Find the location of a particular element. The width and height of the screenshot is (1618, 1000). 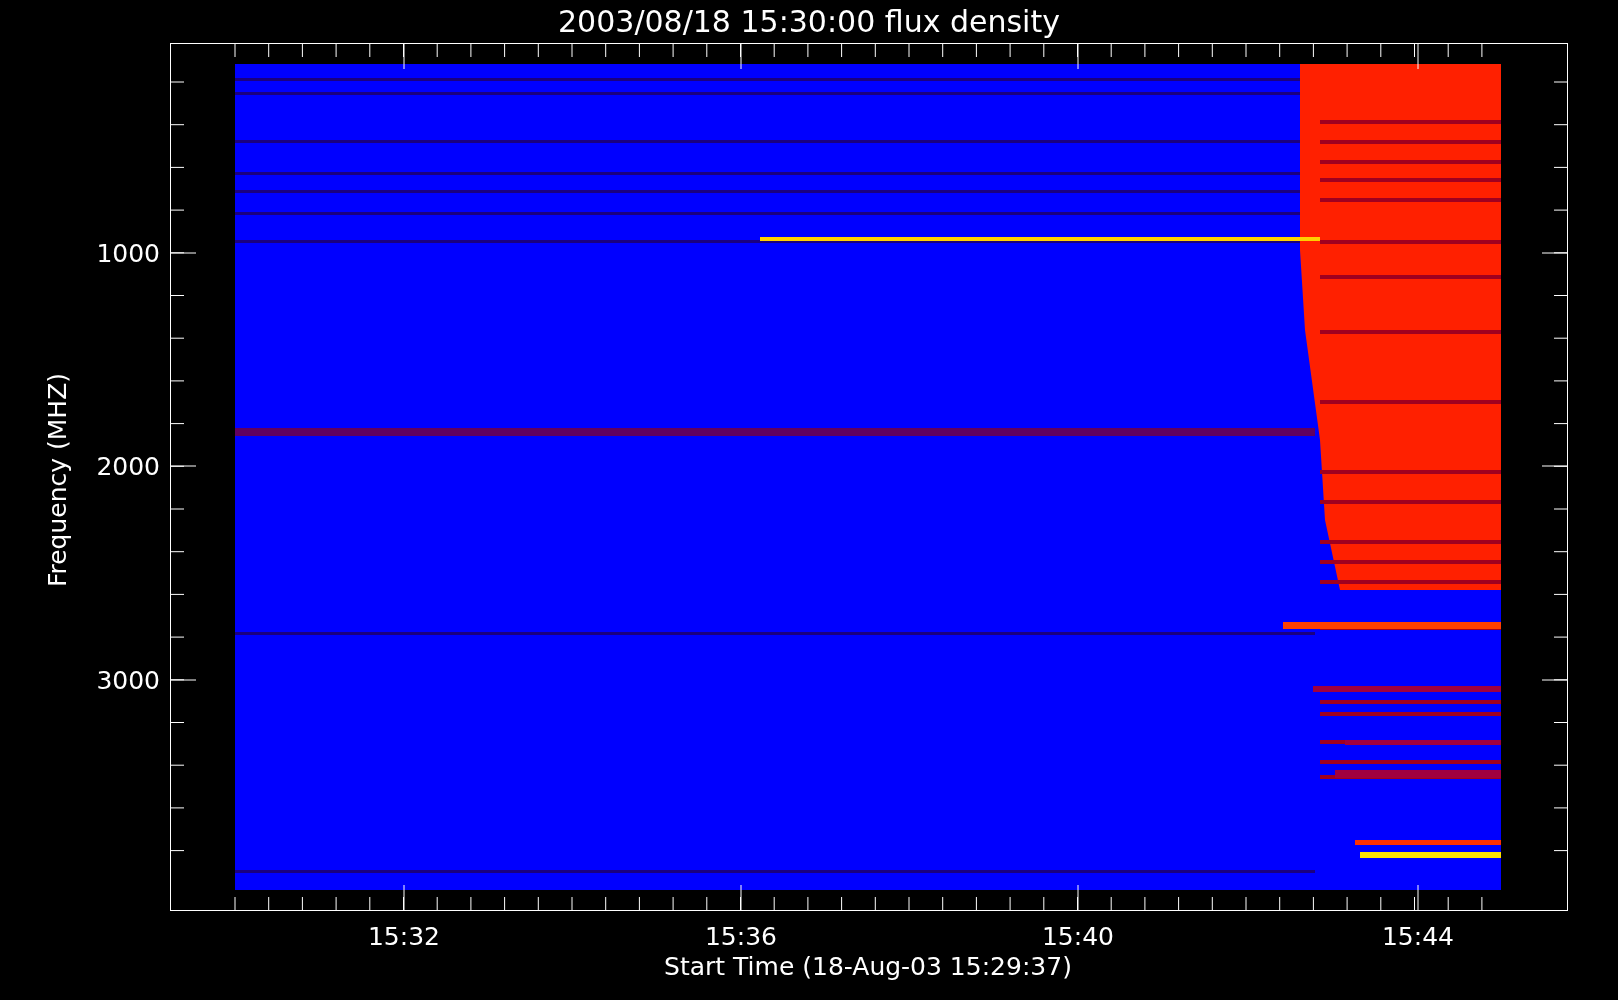

x-tick-label: 15:32 is located at coordinates (404, 936).